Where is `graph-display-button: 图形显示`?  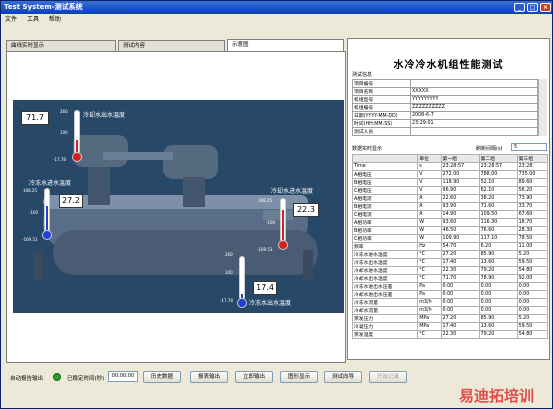
graph-display-button: 图形显示 is located at coordinates (299, 377).